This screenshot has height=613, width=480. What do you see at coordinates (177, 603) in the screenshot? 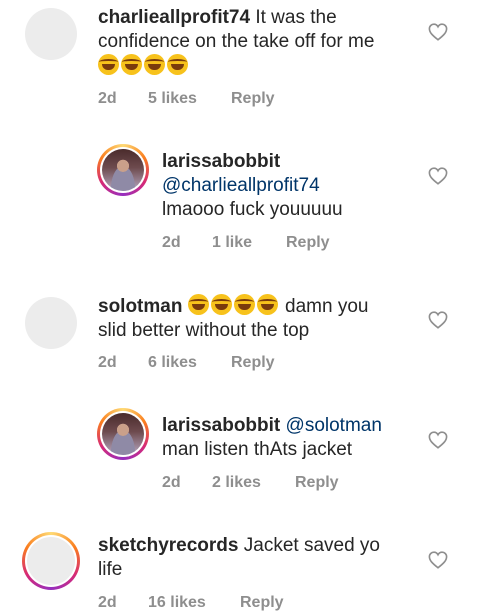
I see `comment-likes: 16 likes` at bounding box center [177, 603].